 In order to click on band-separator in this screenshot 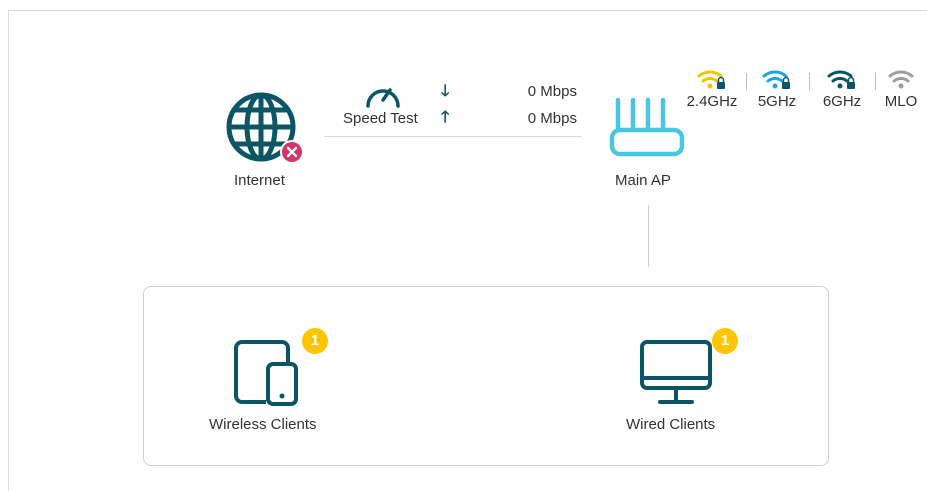, I will do `click(809, 81)`.